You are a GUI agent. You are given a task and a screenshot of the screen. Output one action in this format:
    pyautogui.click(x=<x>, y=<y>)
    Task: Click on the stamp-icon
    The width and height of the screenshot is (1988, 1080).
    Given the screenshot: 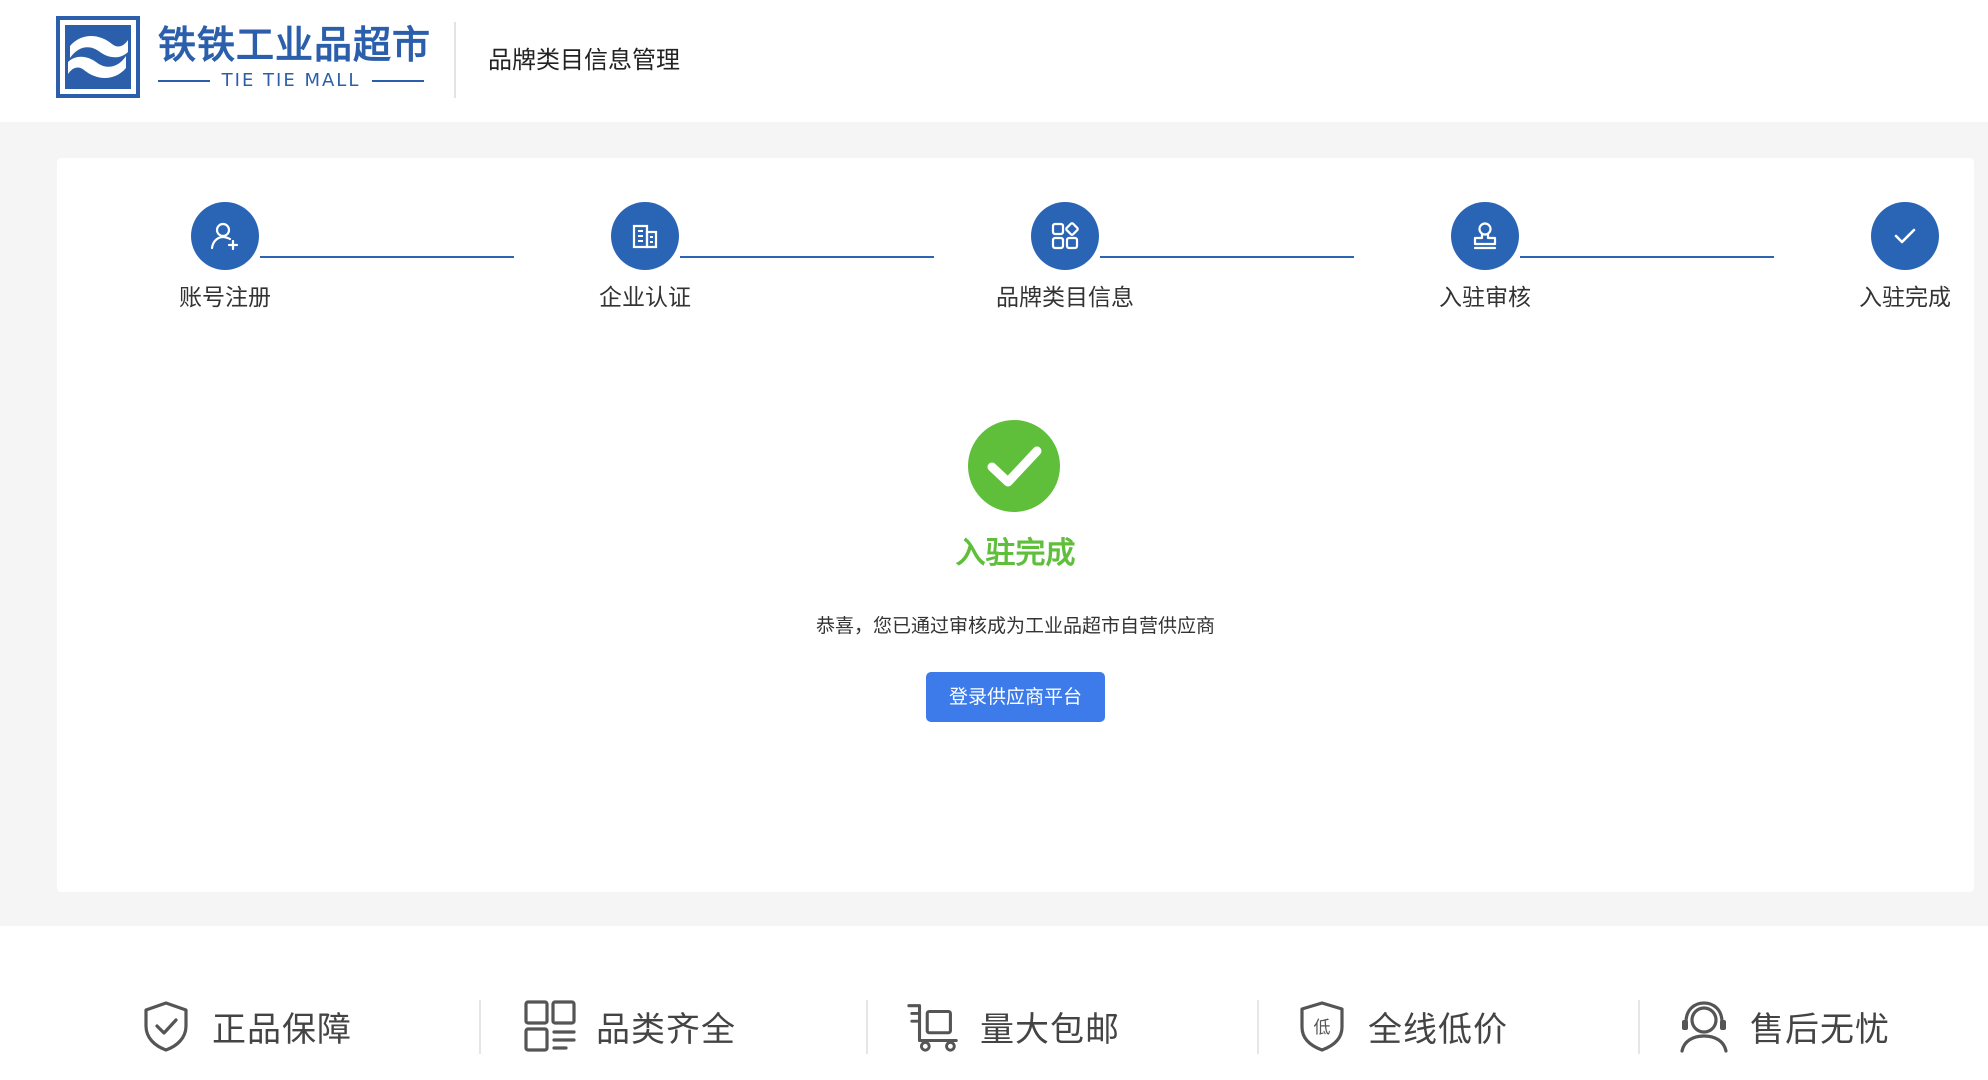 What is the action you would take?
    pyautogui.click(x=1485, y=236)
    